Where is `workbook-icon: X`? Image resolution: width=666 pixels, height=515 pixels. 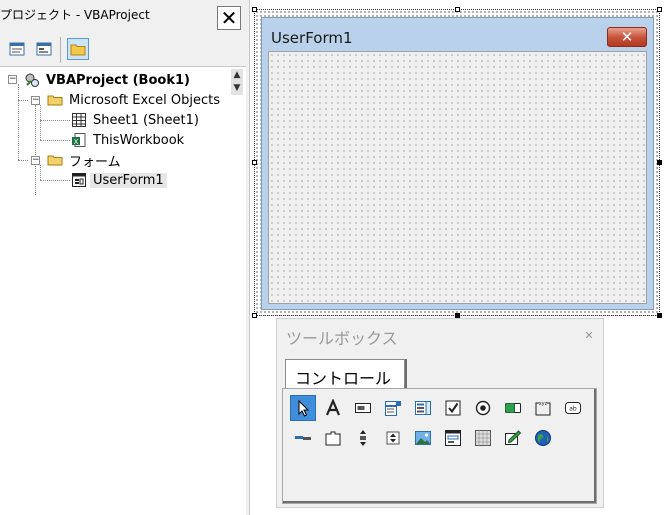
workbook-icon: X is located at coordinates (79, 140).